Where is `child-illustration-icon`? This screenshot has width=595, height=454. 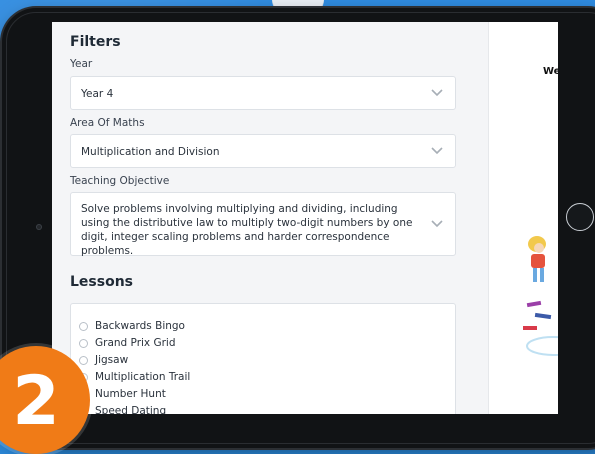 child-illustration-icon is located at coordinates (540, 296).